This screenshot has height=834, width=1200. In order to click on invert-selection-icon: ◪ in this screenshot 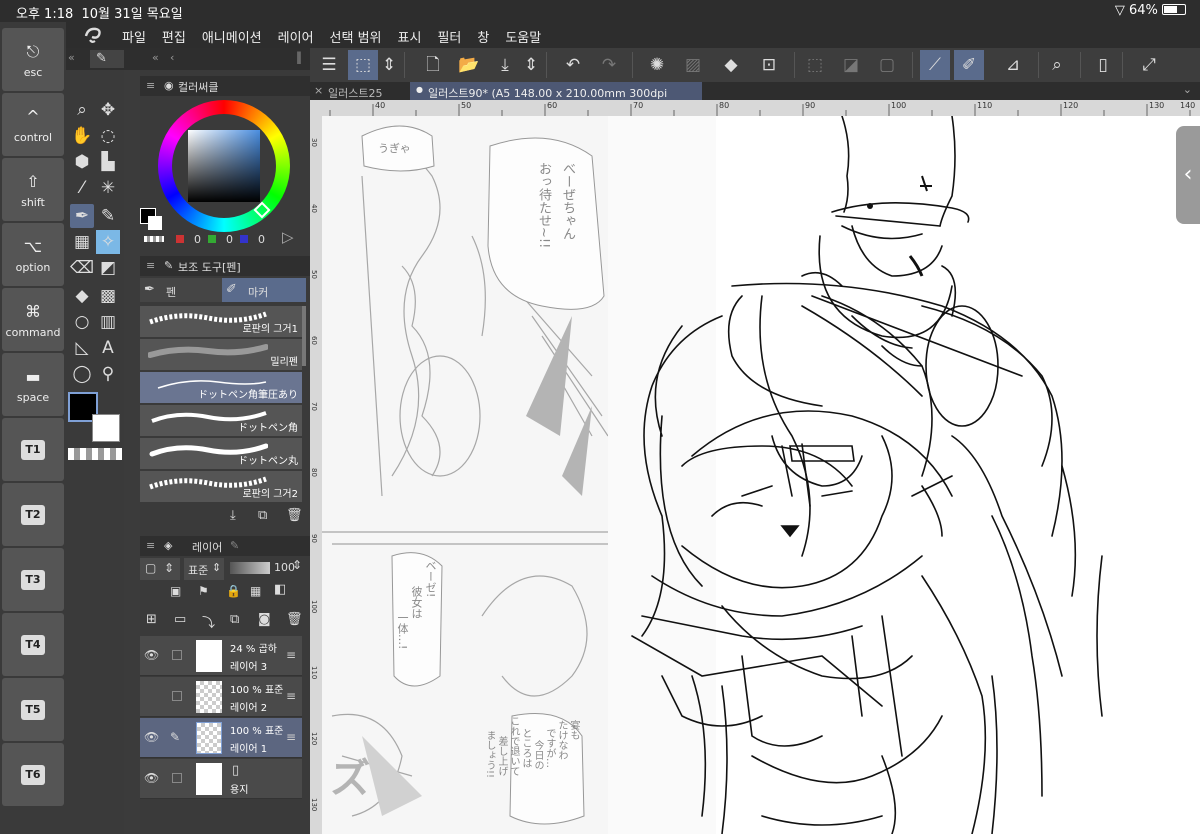, I will do `click(851, 65)`.